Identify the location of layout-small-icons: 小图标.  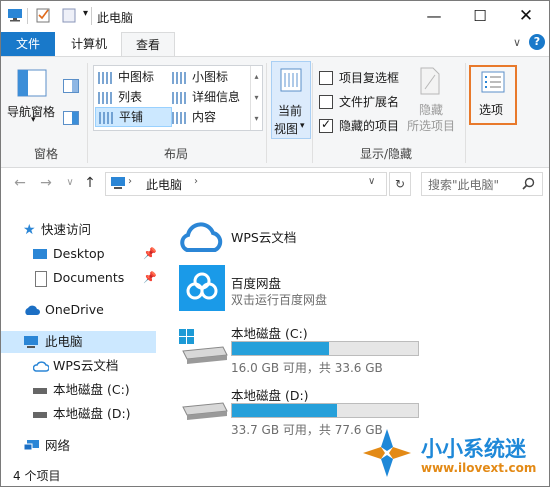
(200, 77).